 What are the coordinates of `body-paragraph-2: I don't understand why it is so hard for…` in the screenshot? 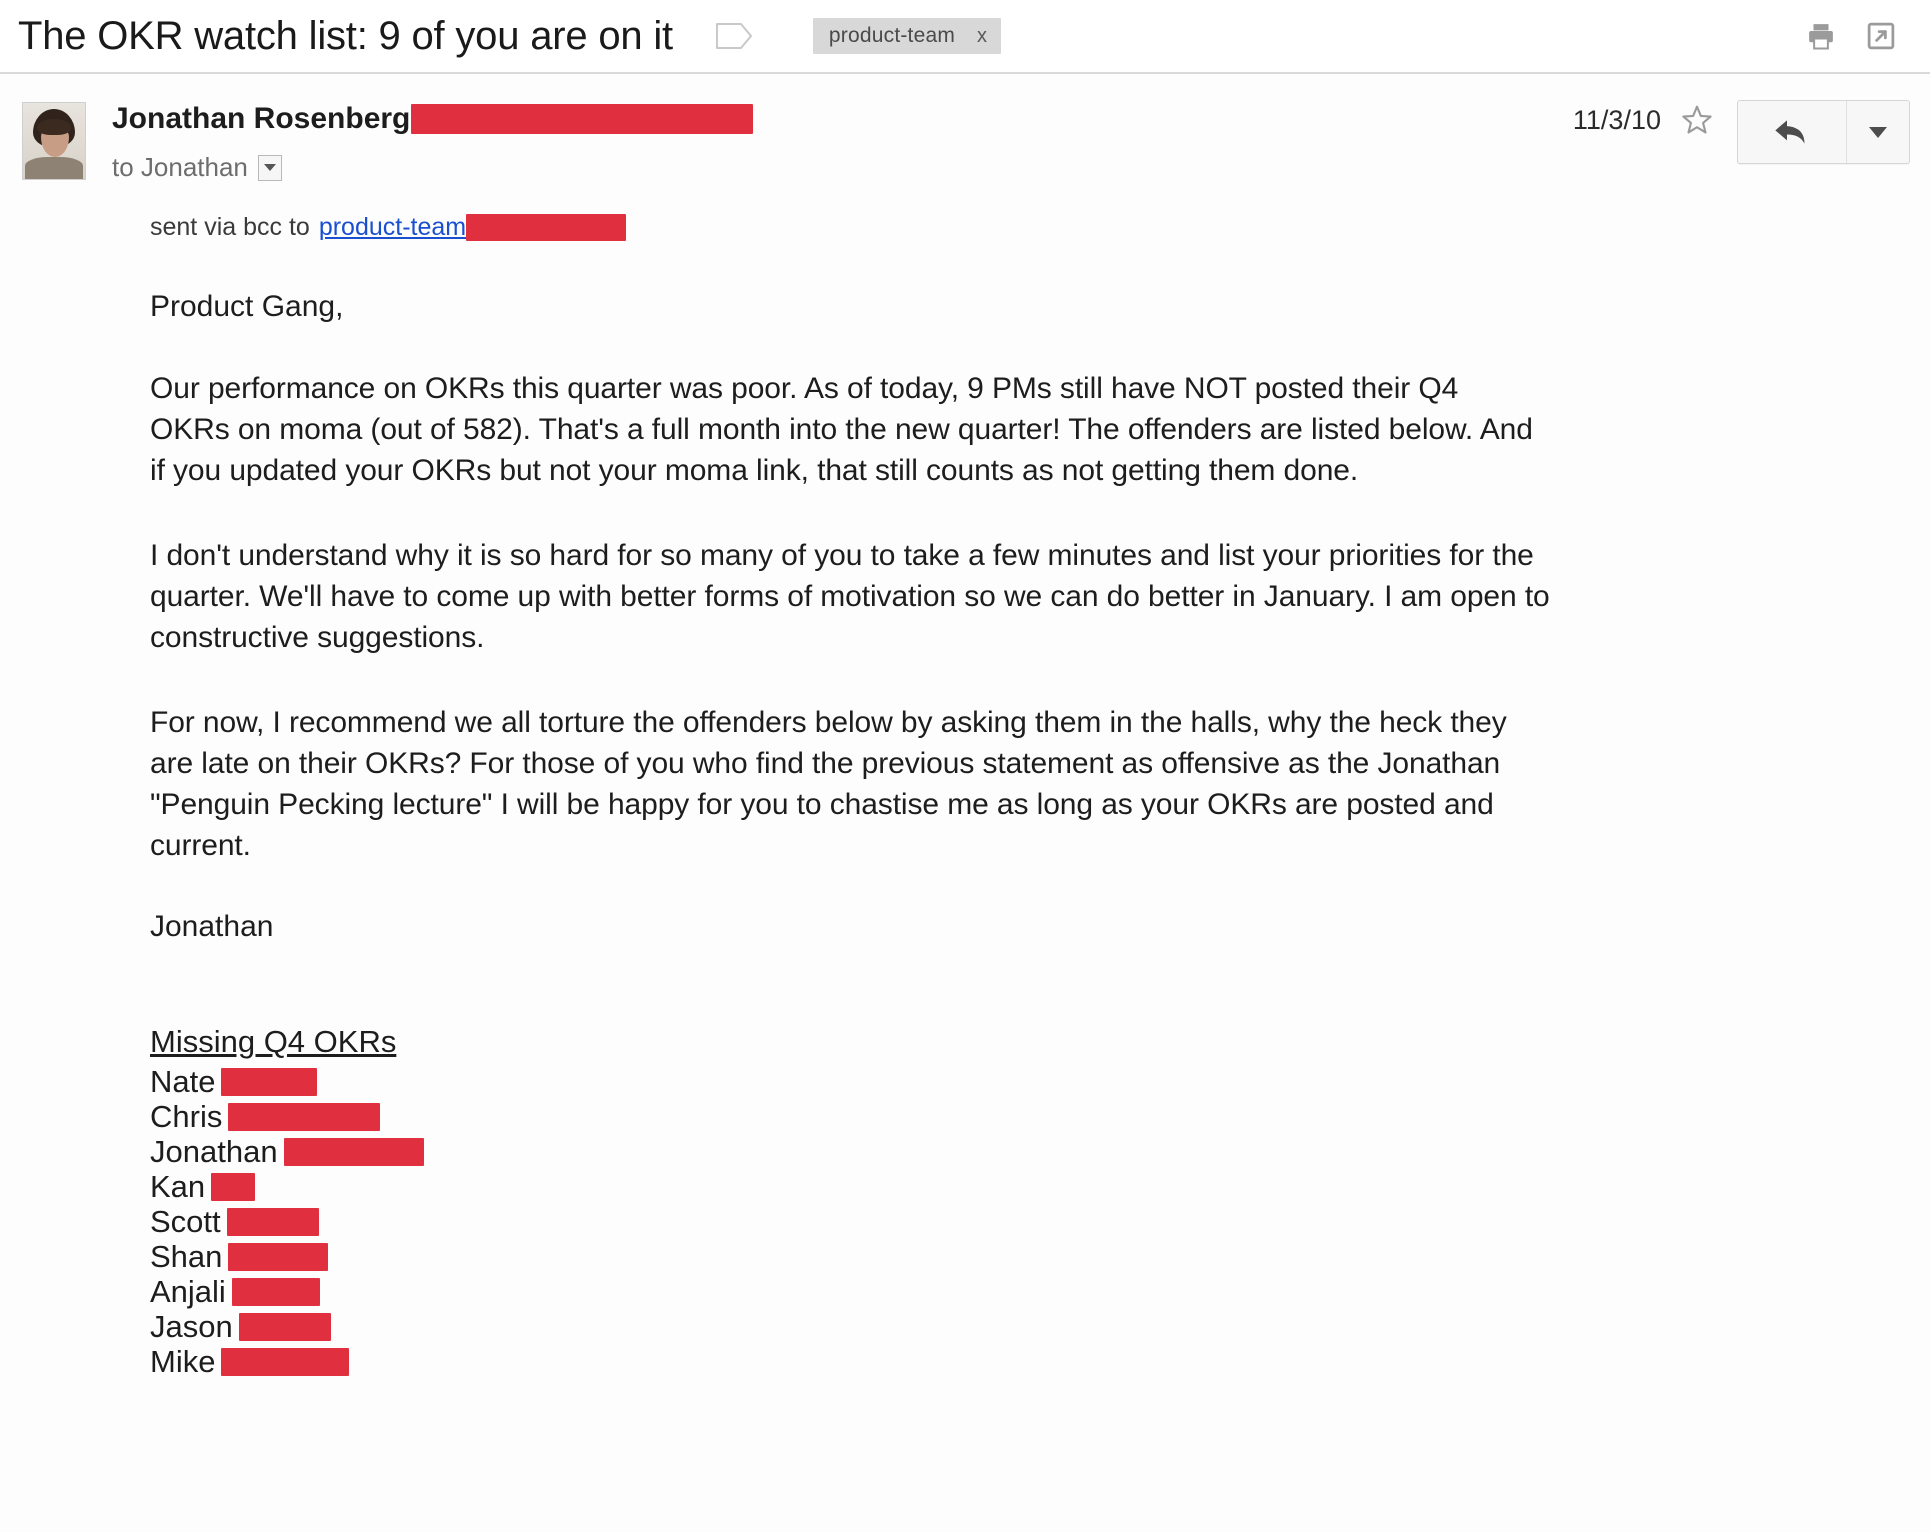 It's located at (850, 596).